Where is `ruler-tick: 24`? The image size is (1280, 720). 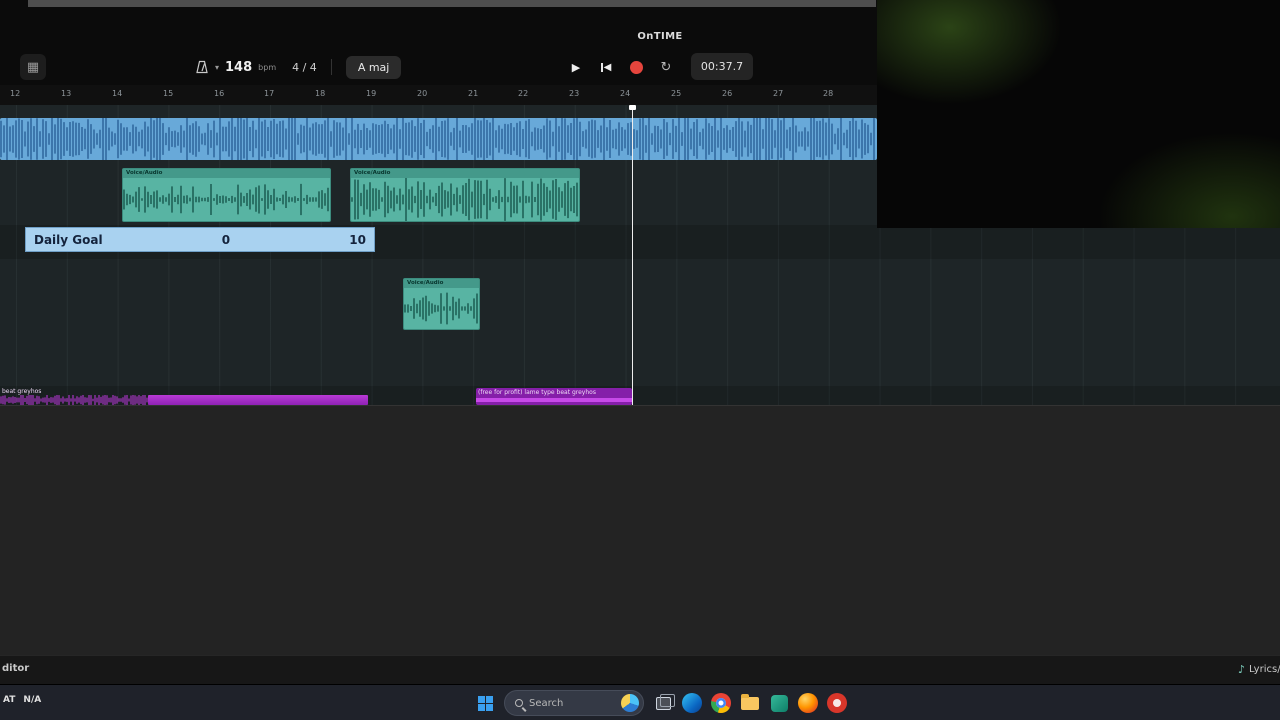
ruler-tick: 24 is located at coordinates (625, 93).